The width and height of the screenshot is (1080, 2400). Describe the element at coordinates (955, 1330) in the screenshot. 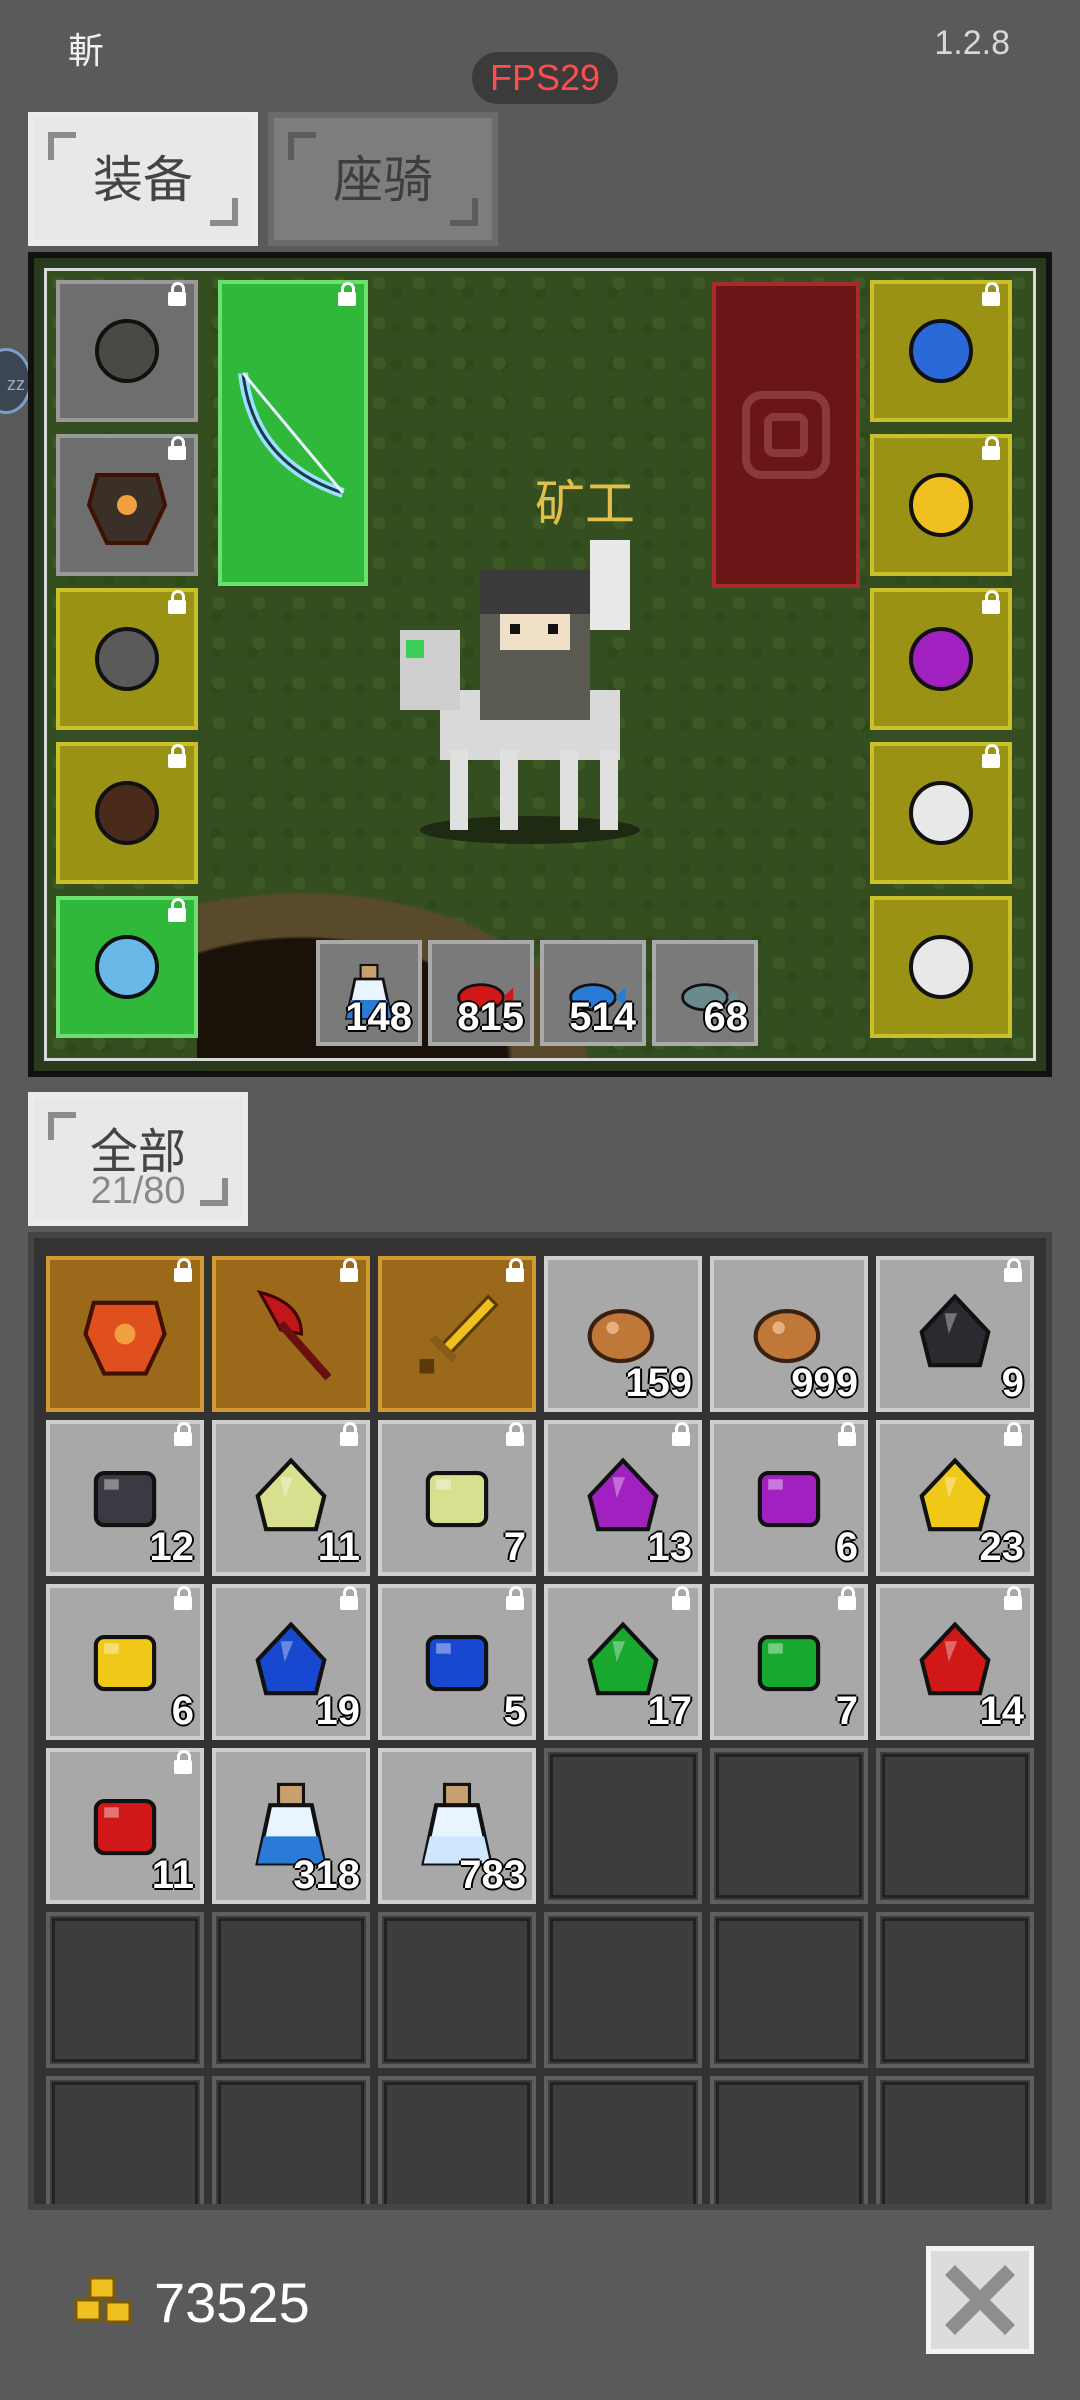

I see `dark-gem-icon` at that location.